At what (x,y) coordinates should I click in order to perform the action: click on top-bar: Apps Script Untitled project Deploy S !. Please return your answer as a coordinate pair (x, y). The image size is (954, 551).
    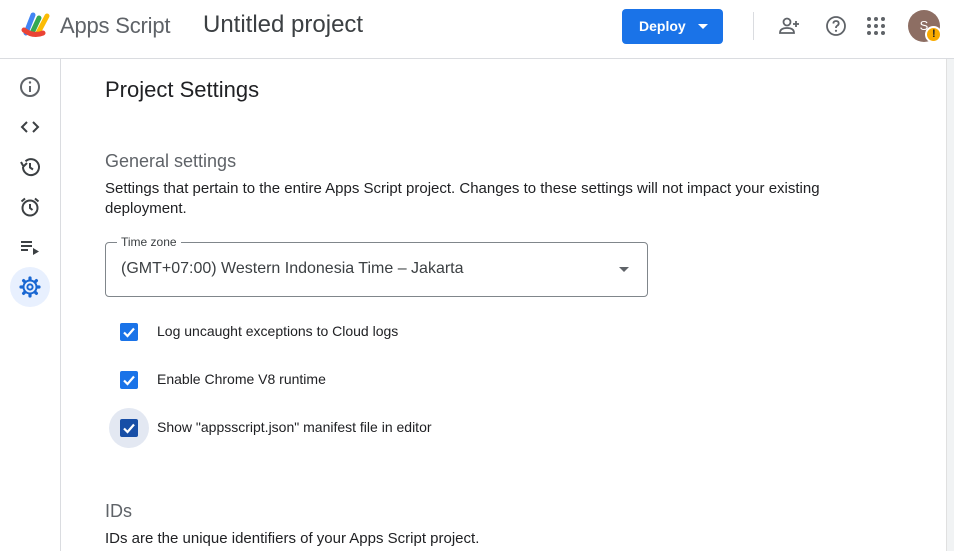
    Looking at the image, I should click on (477, 29).